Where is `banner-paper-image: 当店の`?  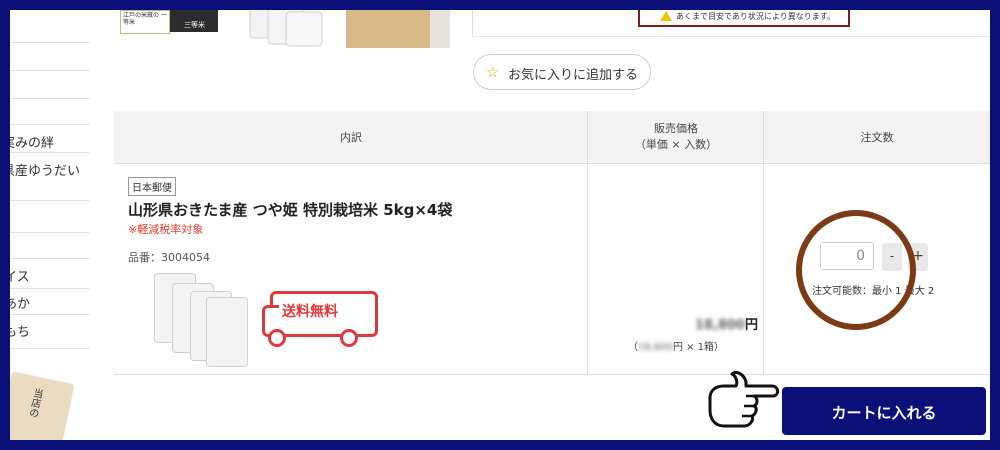
banner-paper-image: 当店の is located at coordinates (42, 406).